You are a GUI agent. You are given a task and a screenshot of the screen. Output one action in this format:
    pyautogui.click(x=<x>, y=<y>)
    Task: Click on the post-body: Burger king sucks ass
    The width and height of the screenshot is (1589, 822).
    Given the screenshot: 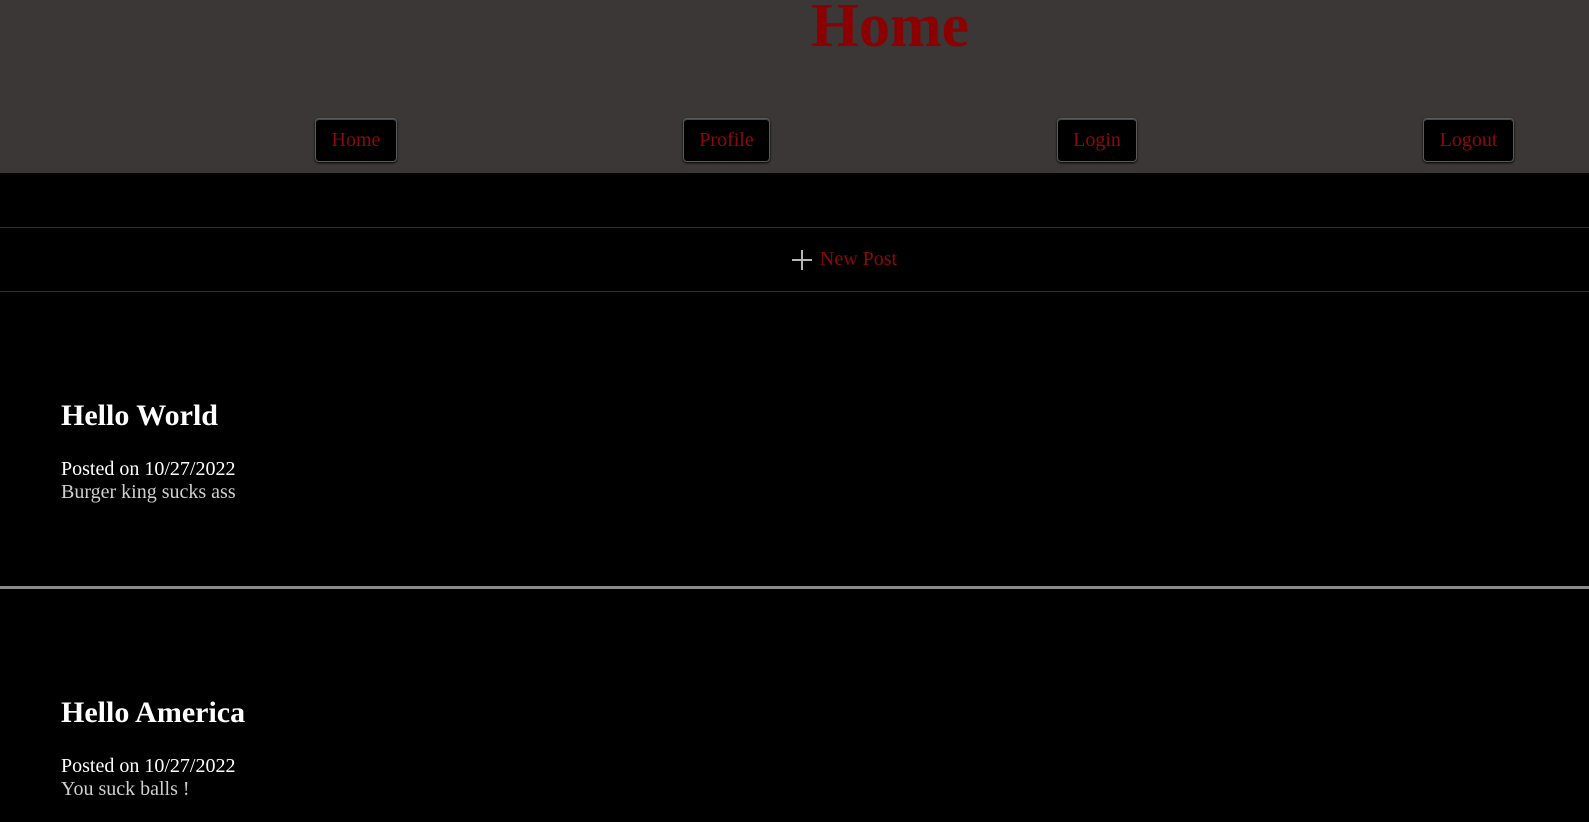 What is the action you would take?
    pyautogui.click(x=148, y=492)
    